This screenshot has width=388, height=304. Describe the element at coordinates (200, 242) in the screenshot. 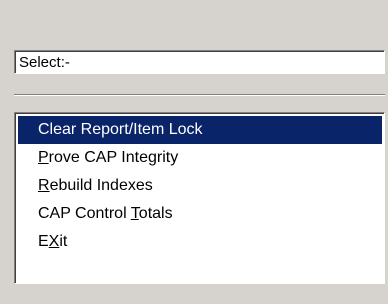

I see `menu-item-exit: EXit` at that location.